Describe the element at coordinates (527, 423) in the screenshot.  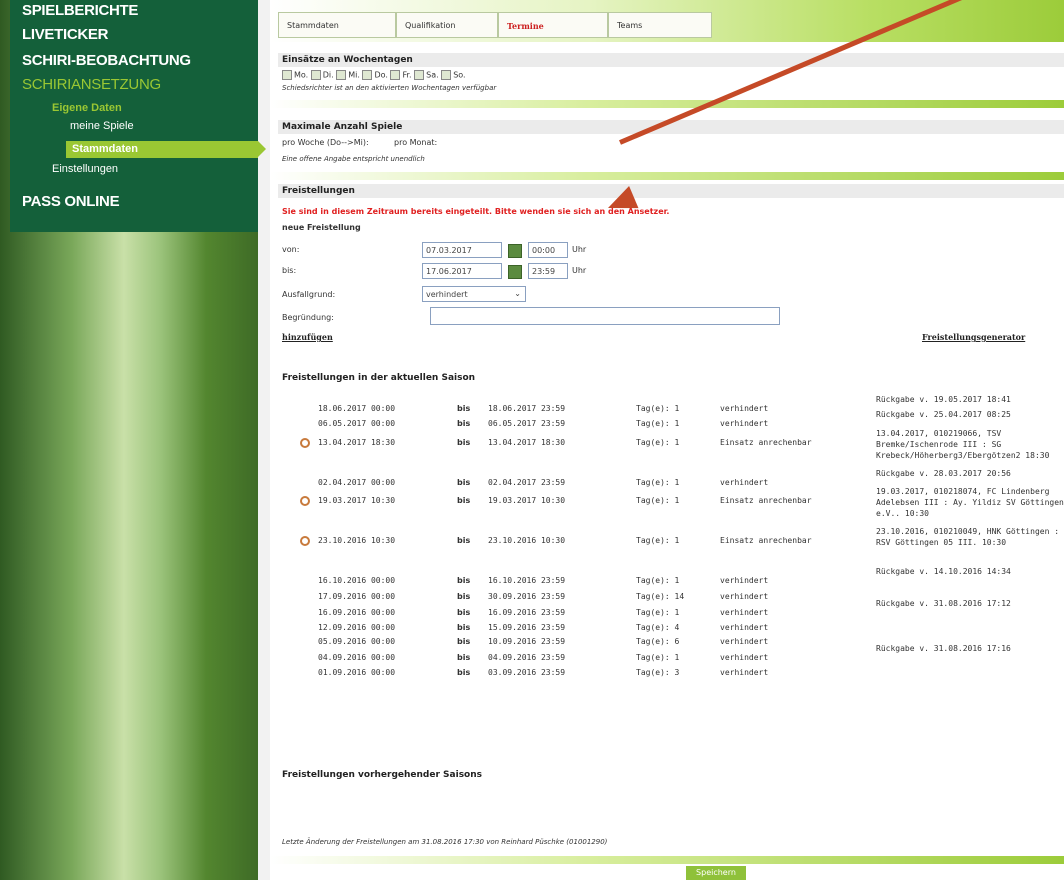
I see `to-cell: 06.05.2017 23:59` at that location.